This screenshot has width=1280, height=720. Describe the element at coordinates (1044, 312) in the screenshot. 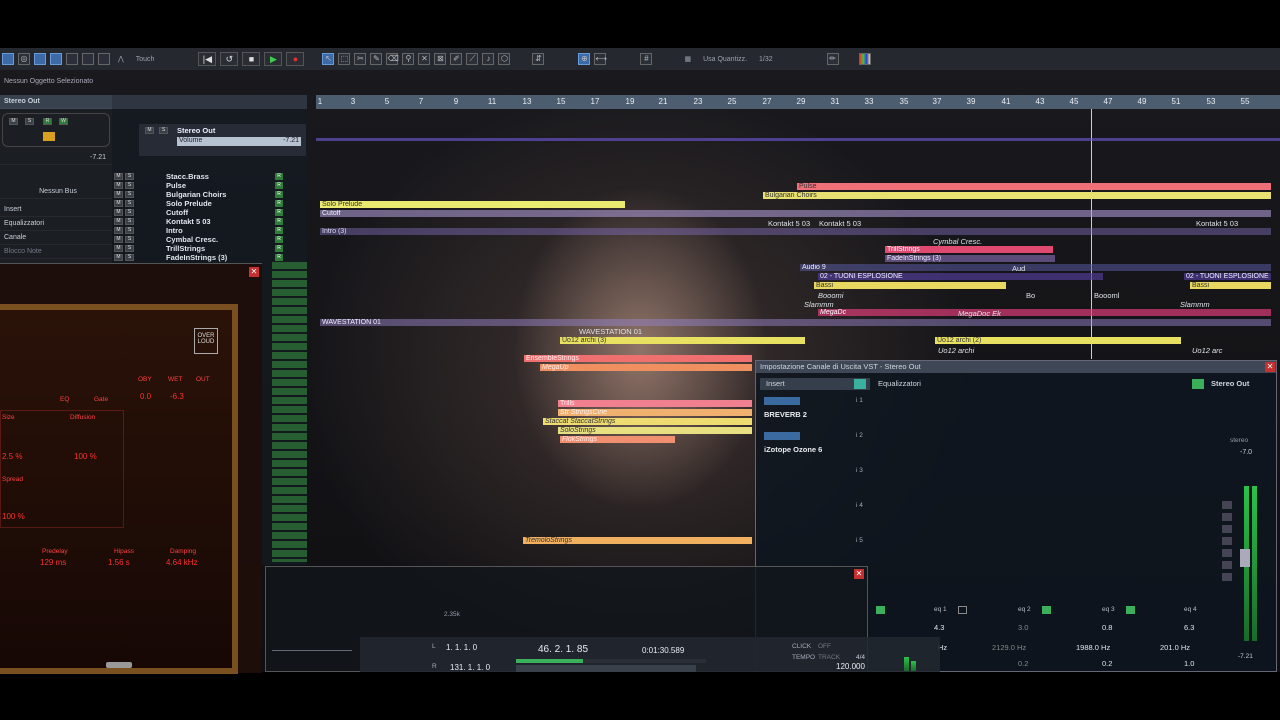

I see `clip-megadc: MegaDc` at that location.